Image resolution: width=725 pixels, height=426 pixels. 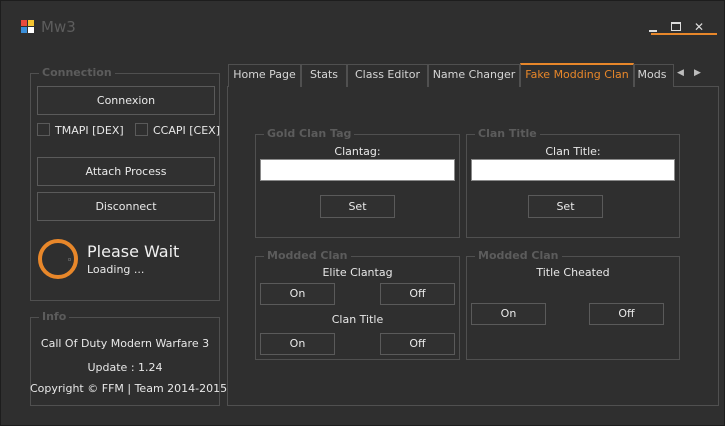 I want to click on elite-clantag-off-button: Off, so click(x=417, y=294).